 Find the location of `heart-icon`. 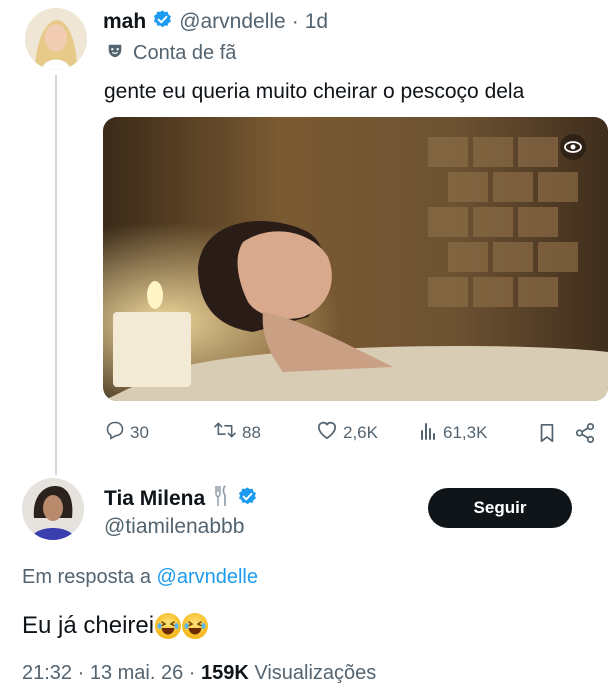

heart-icon is located at coordinates (327, 432).